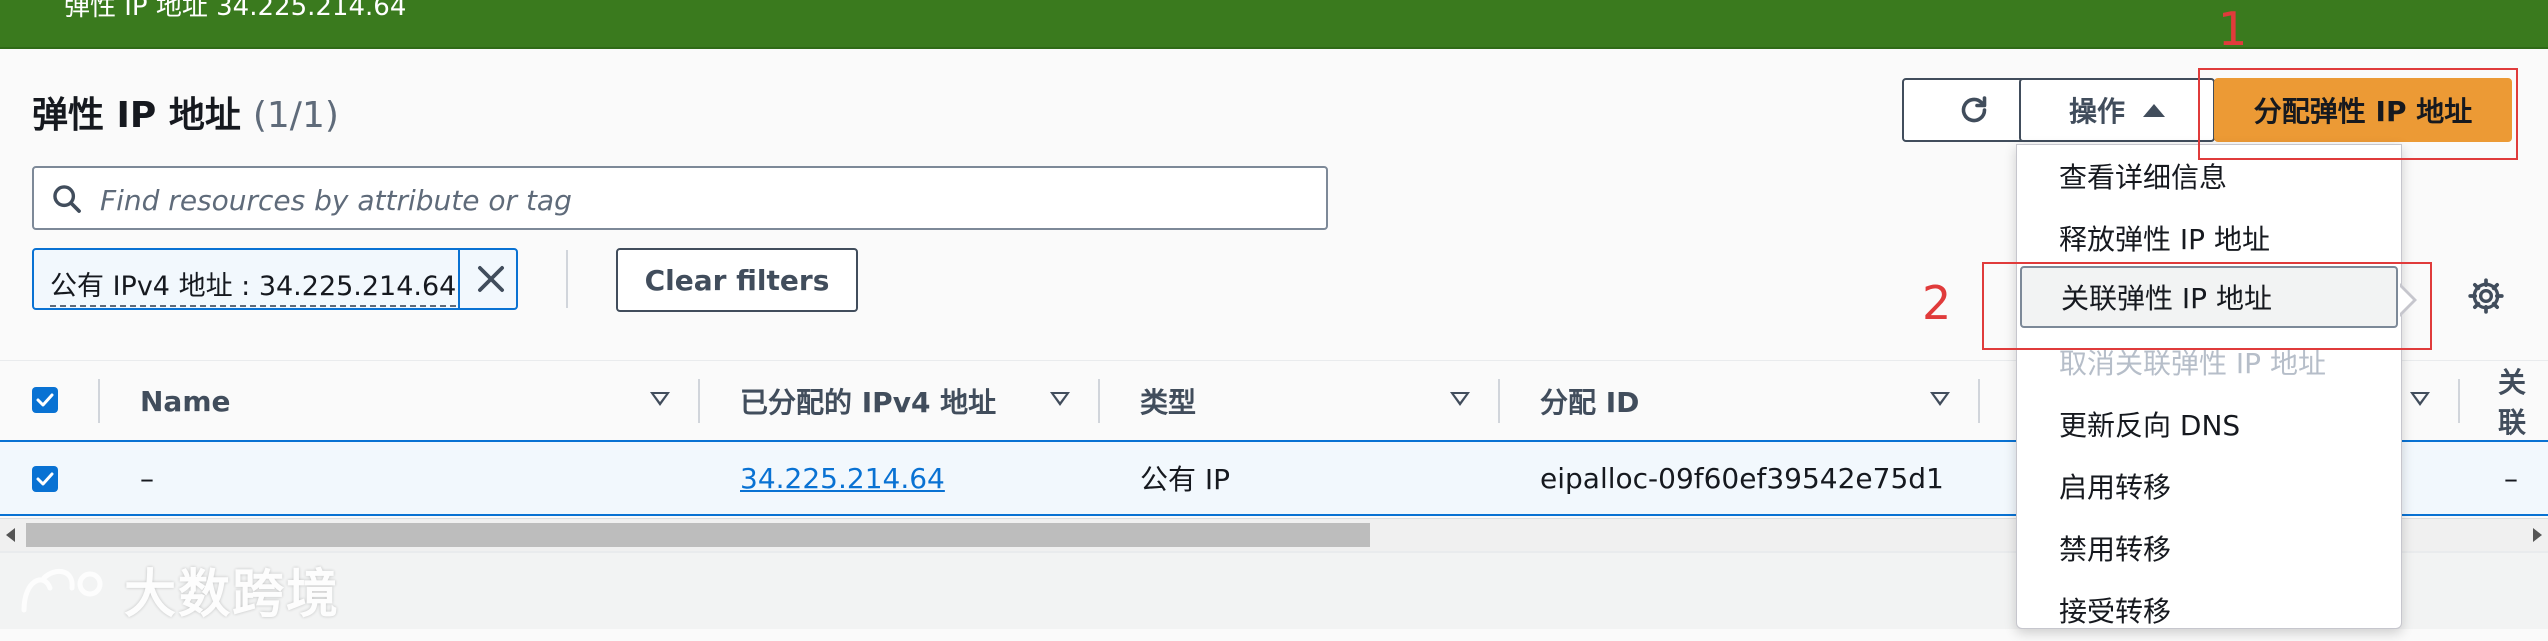 This screenshot has height=641, width=2548. I want to click on clear-filters-button: Clear filters, so click(737, 280).